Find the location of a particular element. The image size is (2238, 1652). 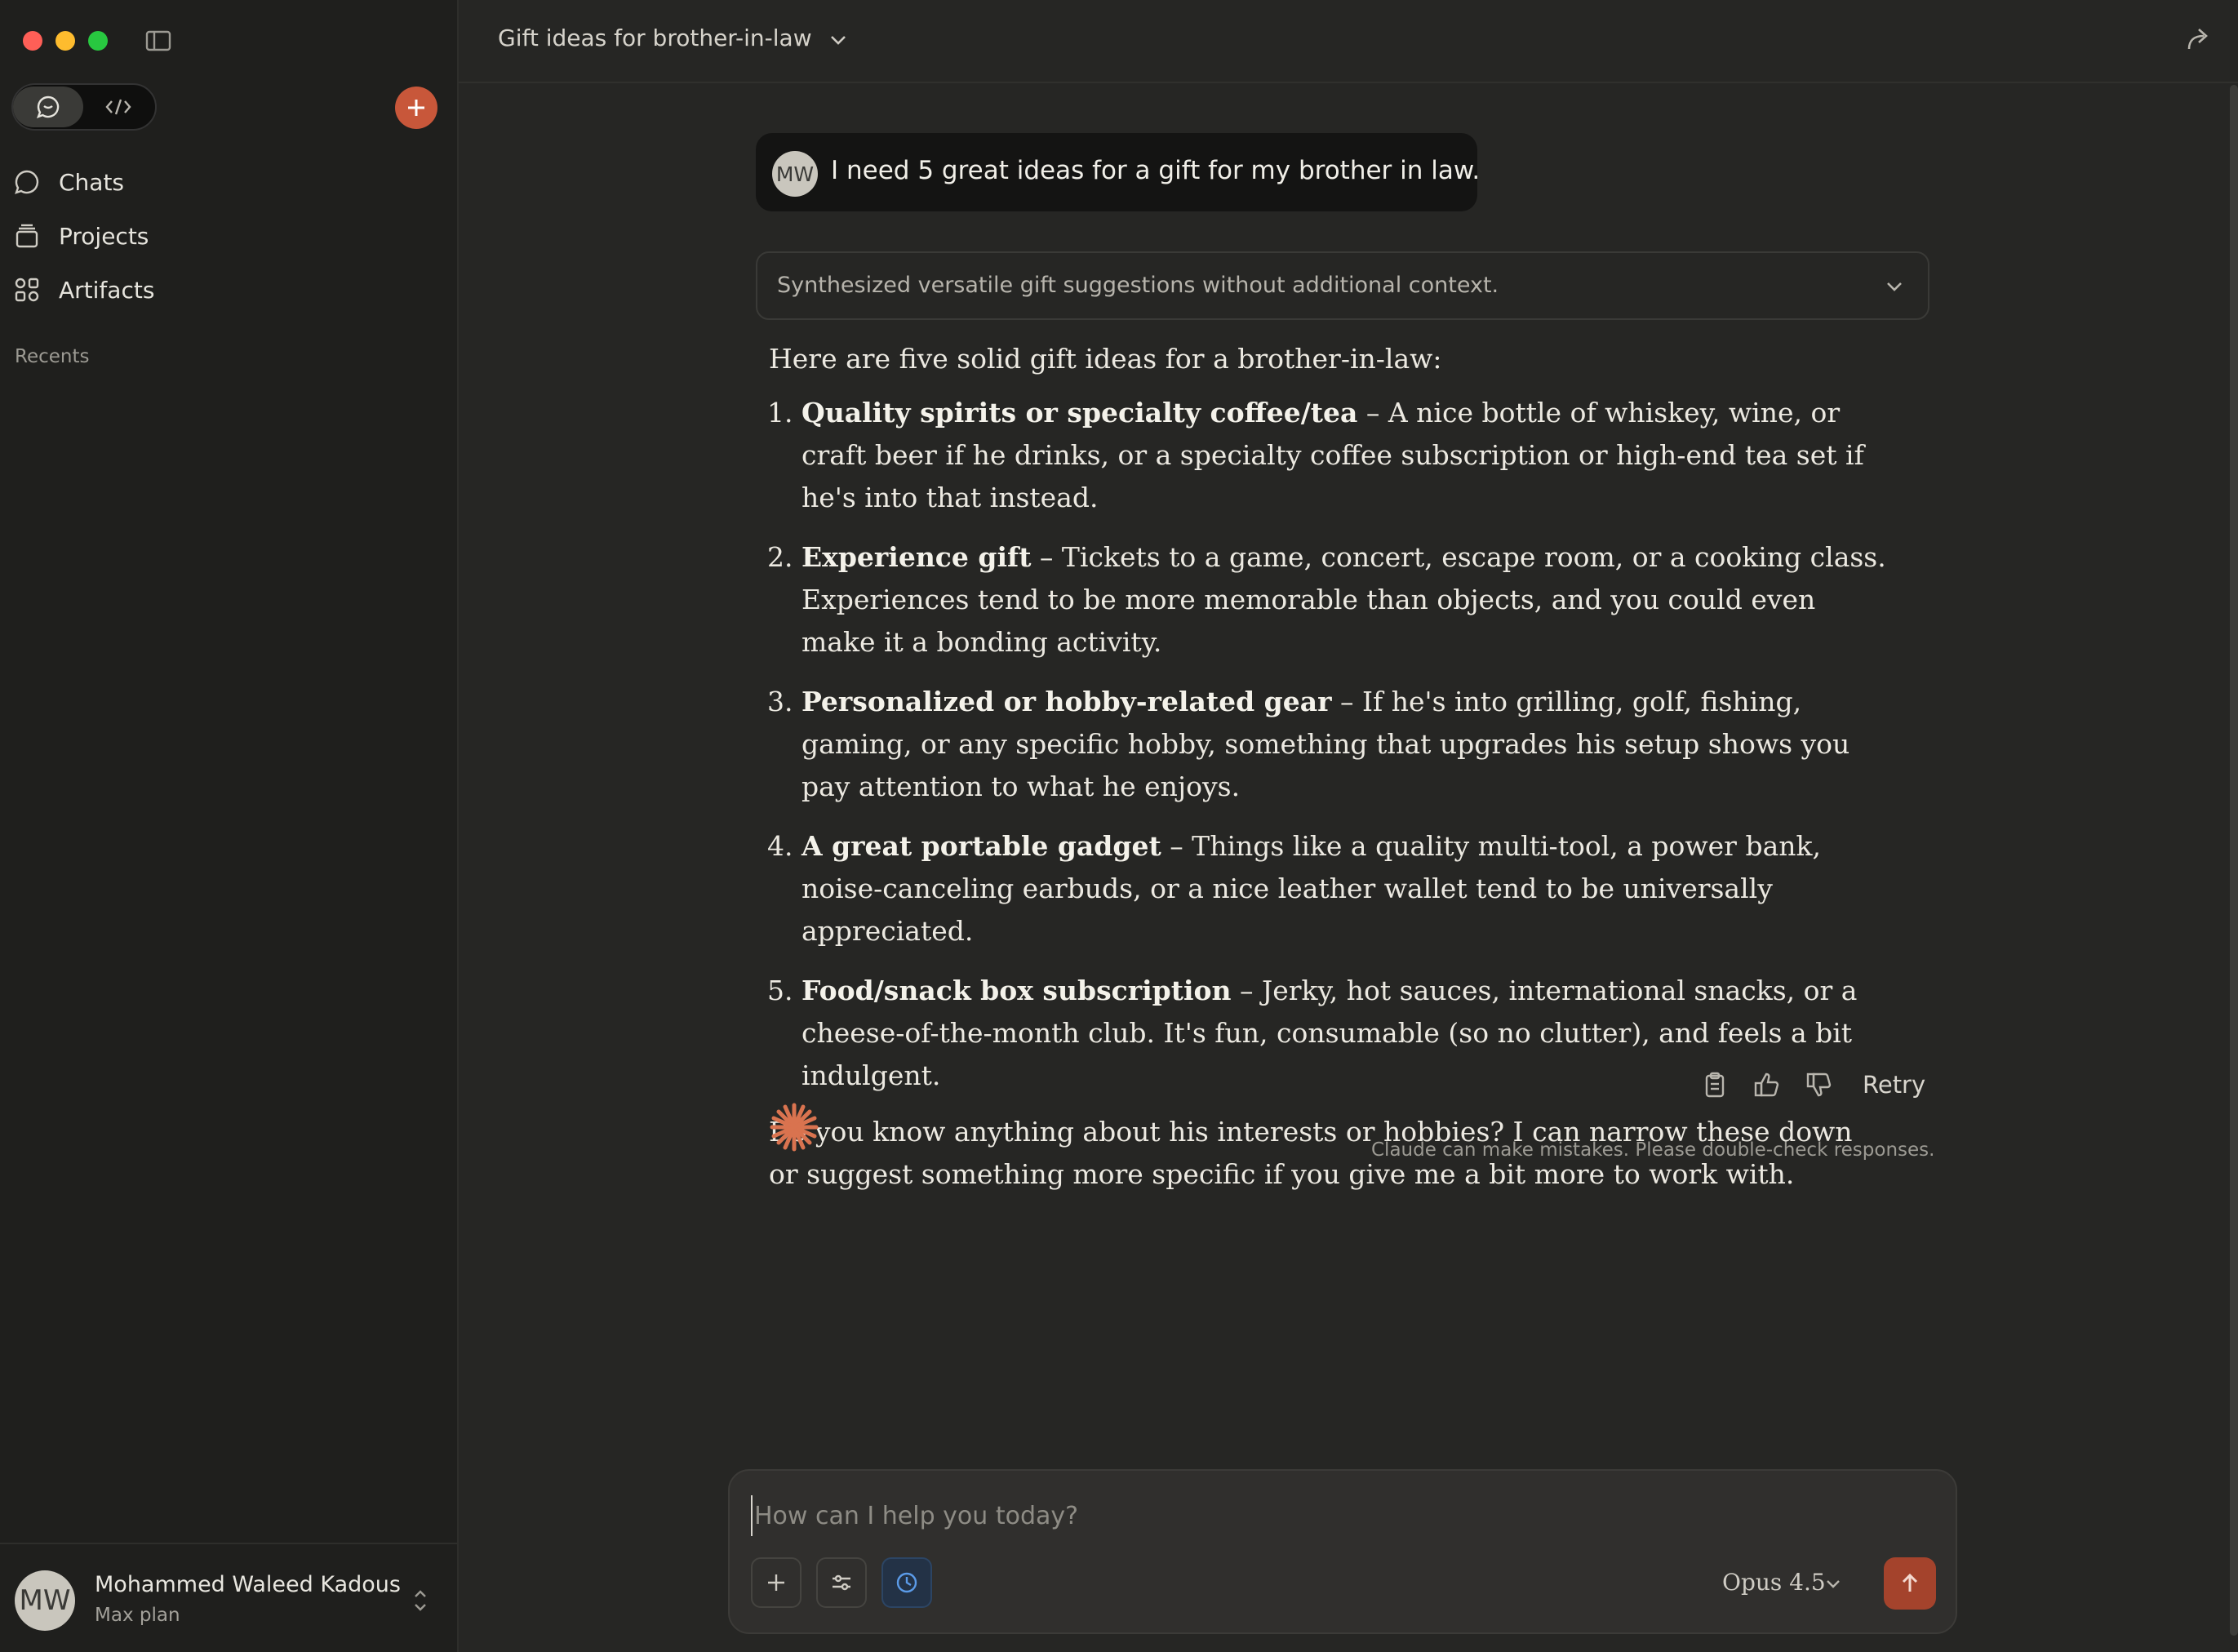

message-input is located at coordinates (1324, 1515).